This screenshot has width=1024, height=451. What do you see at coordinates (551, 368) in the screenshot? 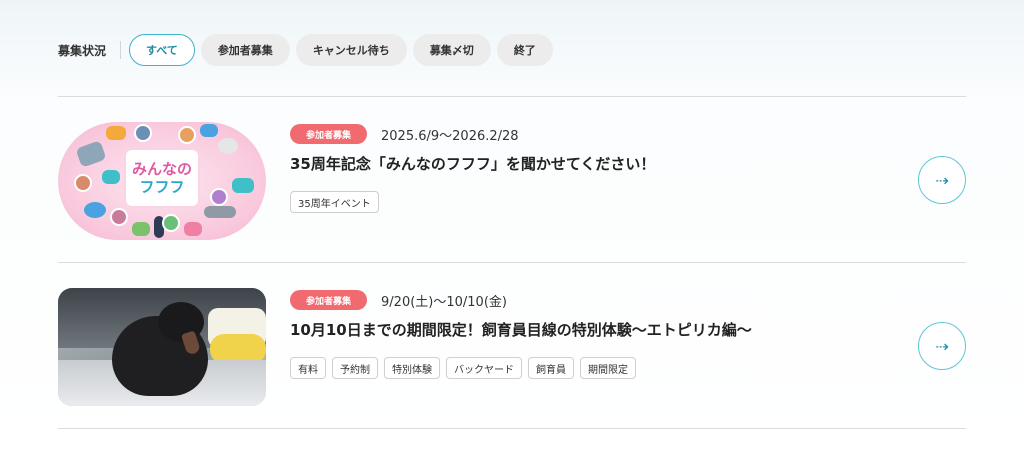
I see `event-tag: 飼育員` at bounding box center [551, 368].